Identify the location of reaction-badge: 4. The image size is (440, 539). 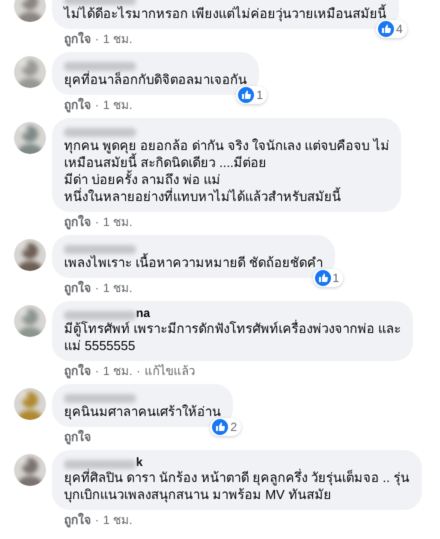
(391, 29).